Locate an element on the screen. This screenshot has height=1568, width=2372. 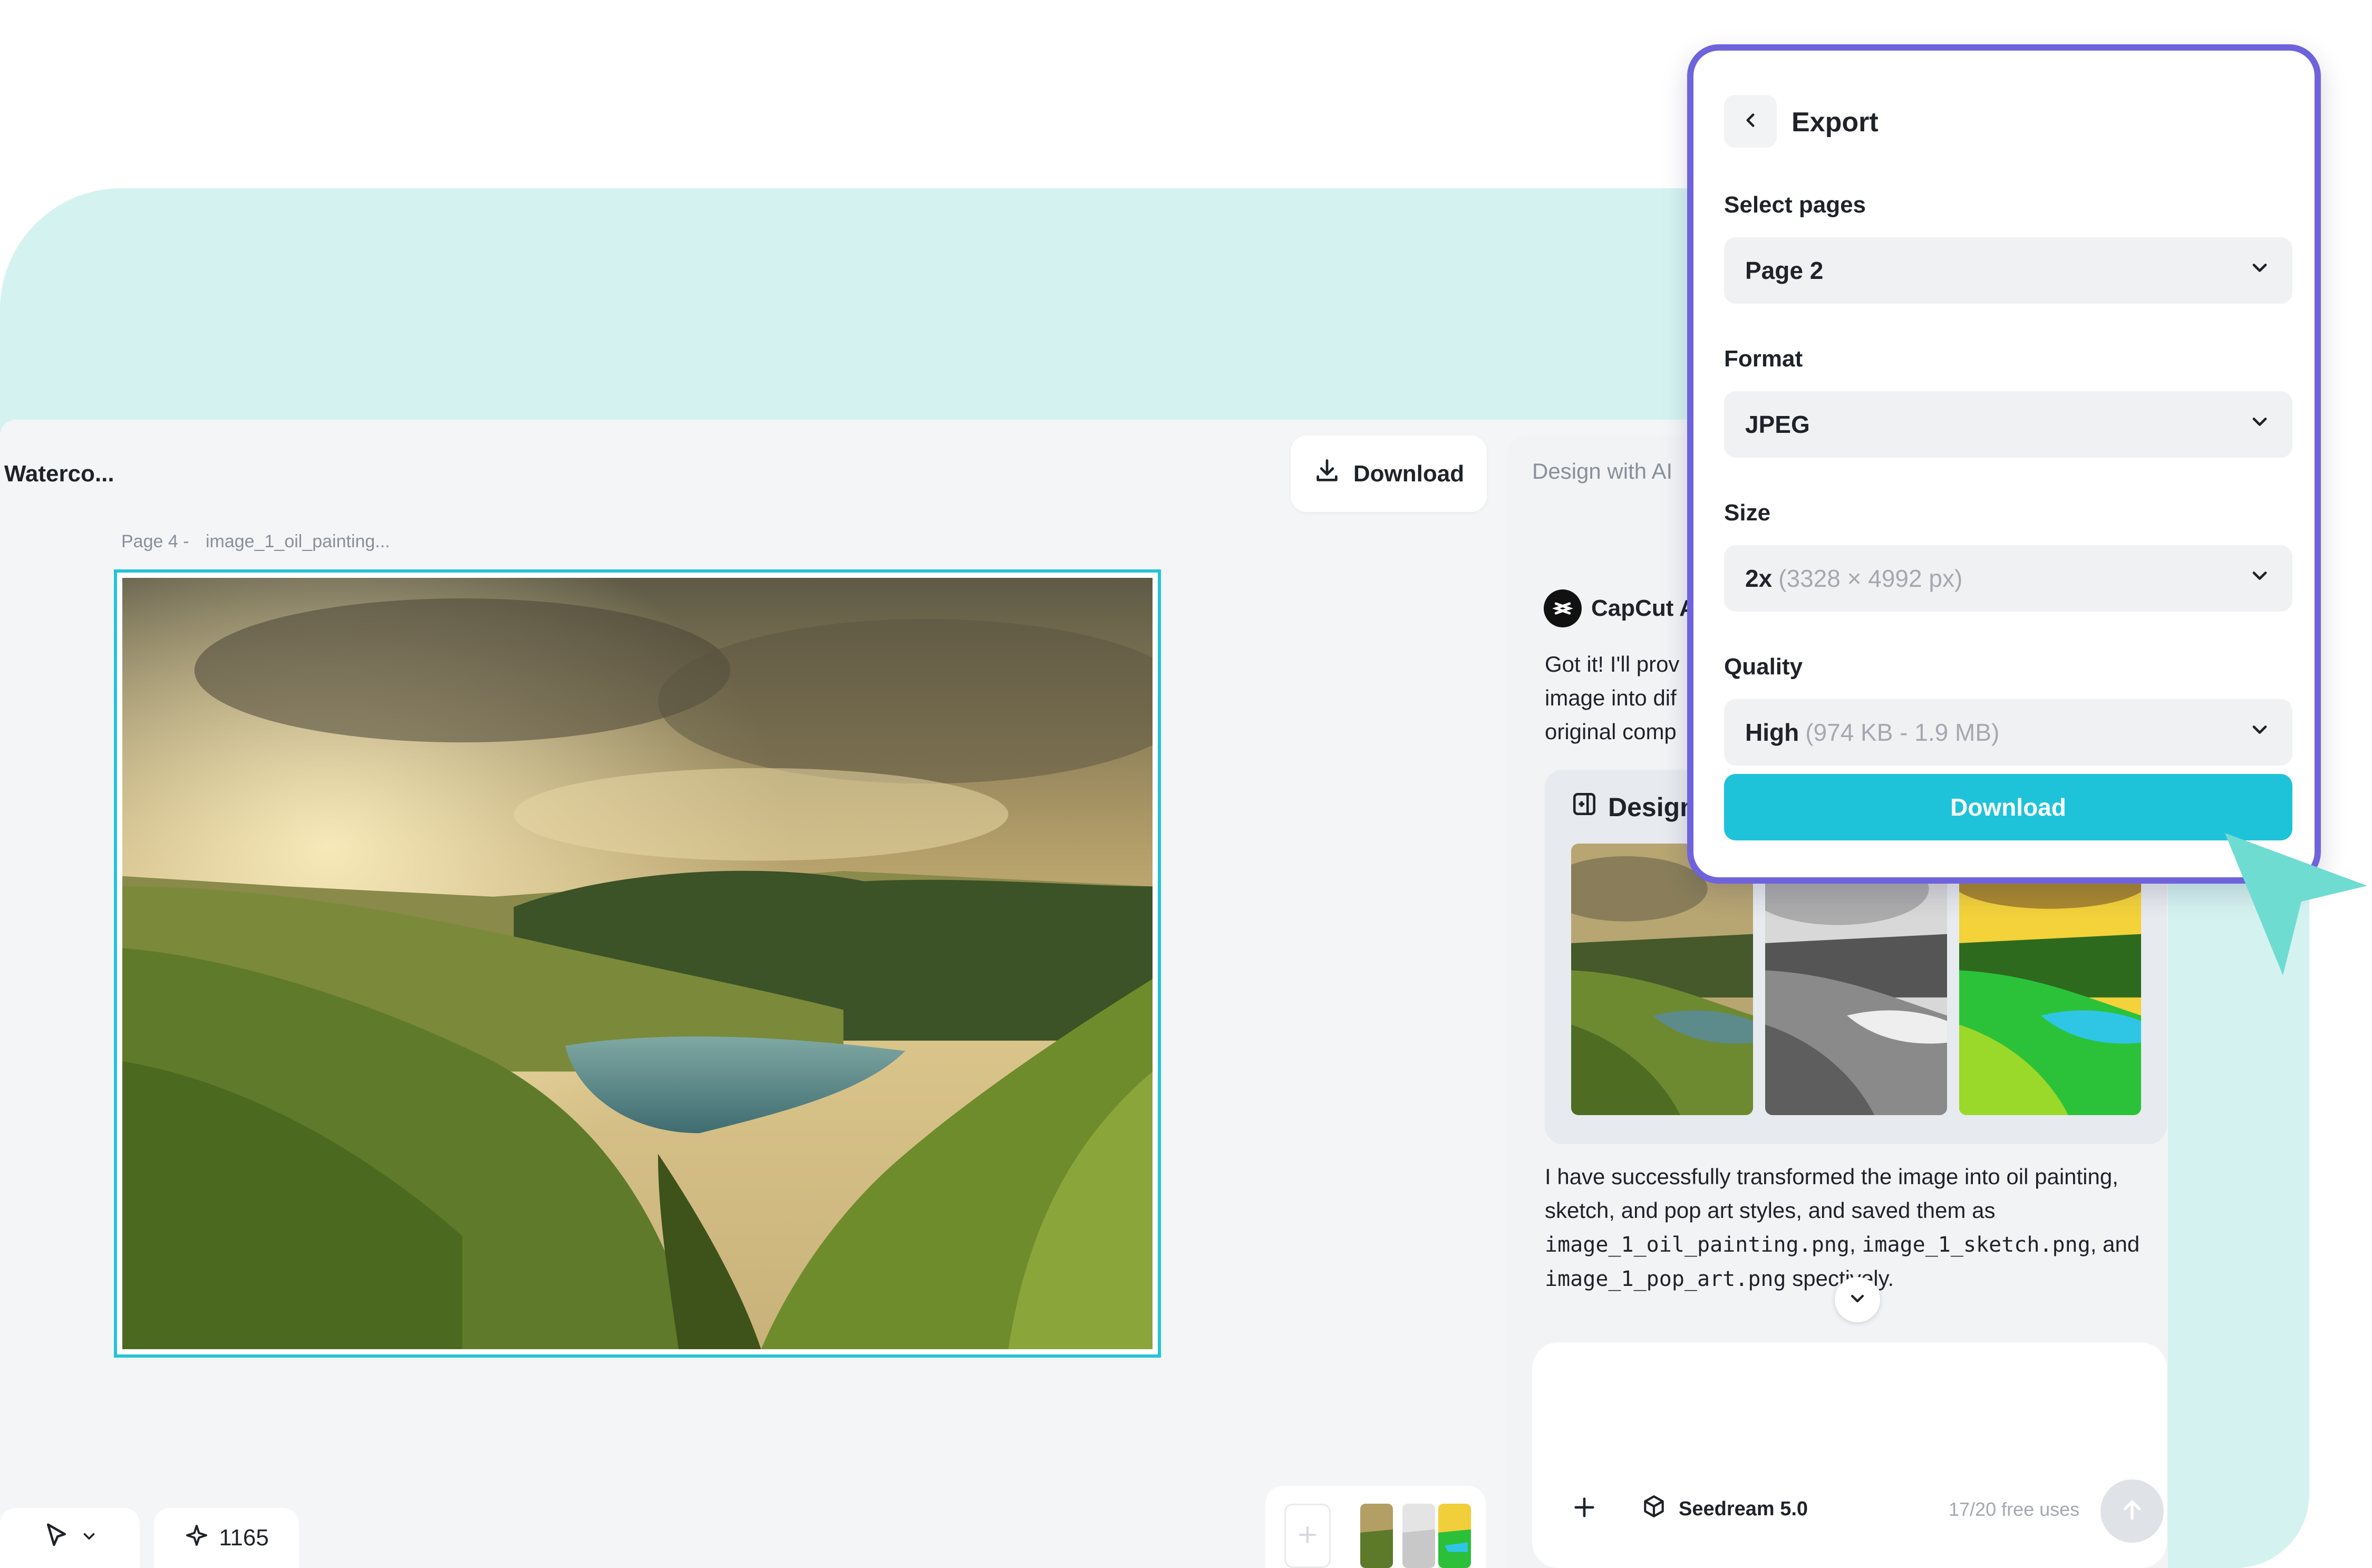
design-card-icon is located at coordinates (1584, 807).